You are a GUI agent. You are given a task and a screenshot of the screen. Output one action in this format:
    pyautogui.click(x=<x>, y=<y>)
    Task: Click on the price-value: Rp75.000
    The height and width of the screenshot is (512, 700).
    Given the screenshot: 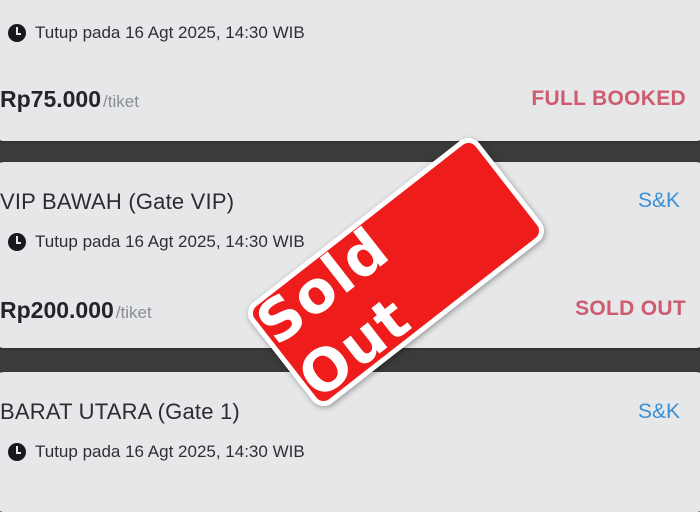 What is the action you would take?
    pyautogui.click(x=51, y=99)
    